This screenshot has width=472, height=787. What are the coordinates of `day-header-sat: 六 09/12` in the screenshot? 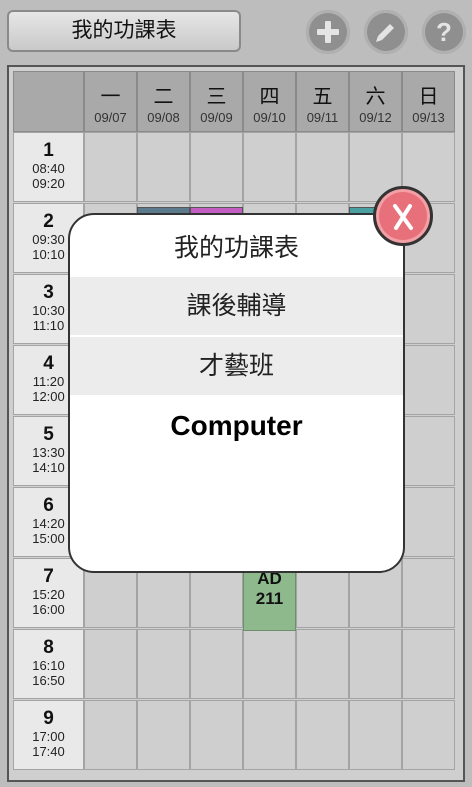 It's located at (375, 101).